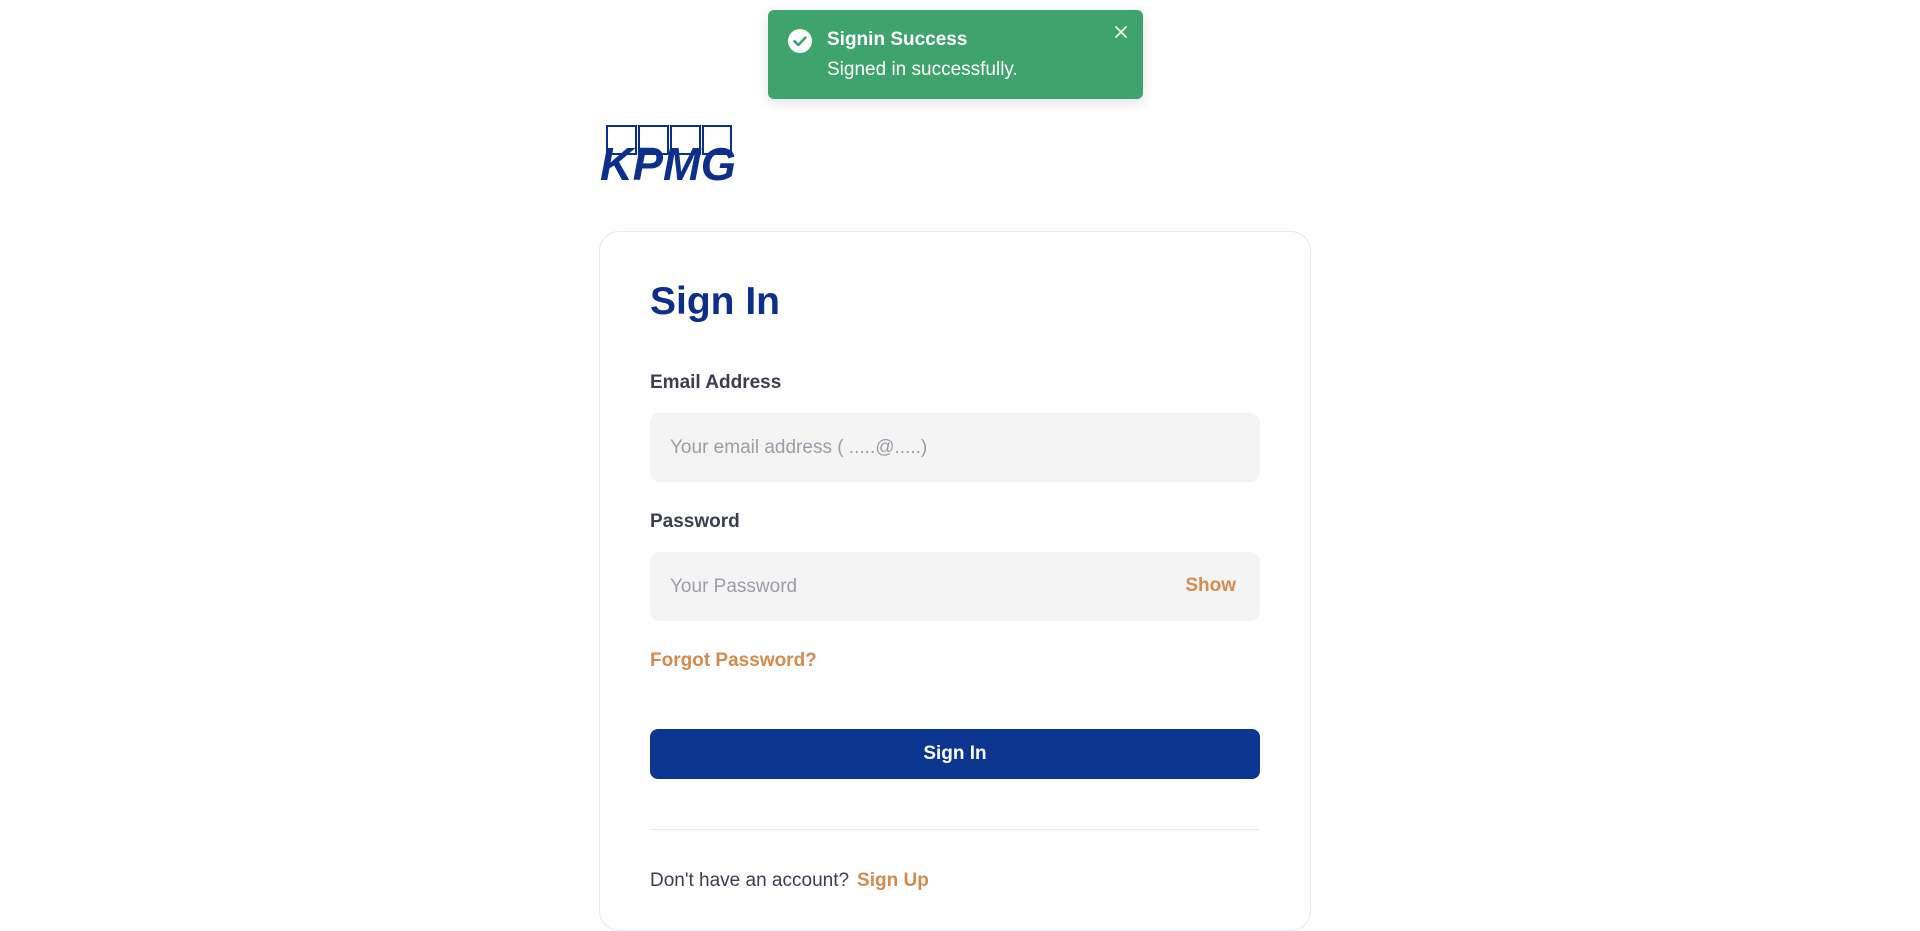 The height and width of the screenshot is (931, 1920). I want to click on kpmg-logo: KPMG, so click(668, 156).